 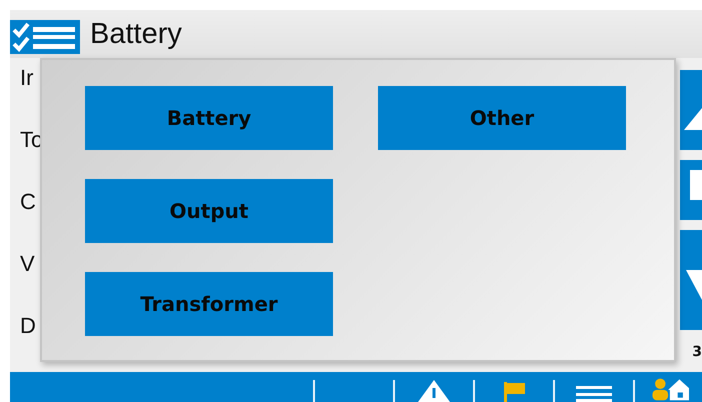 What do you see at coordinates (45, 37) in the screenshot?
I see `checklist-icon` at bounding box center [45, 37].